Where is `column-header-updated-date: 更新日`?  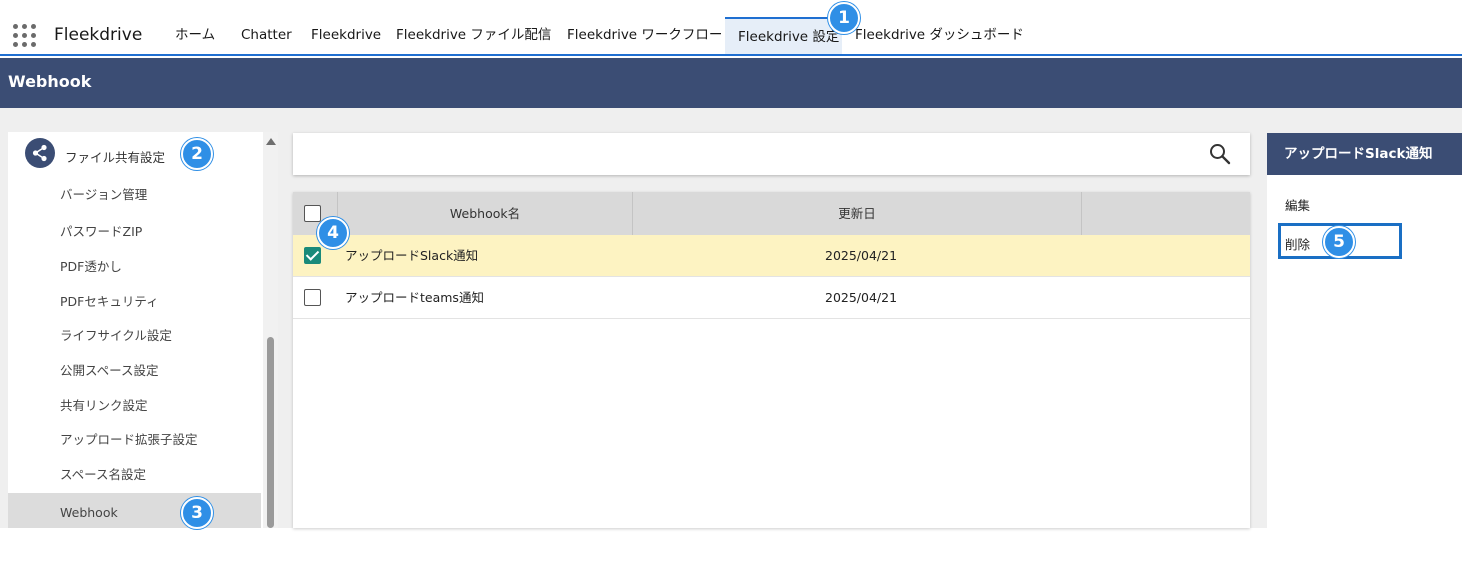
column-header-updated-date: 更新日 is located at coordinates (856, 213).